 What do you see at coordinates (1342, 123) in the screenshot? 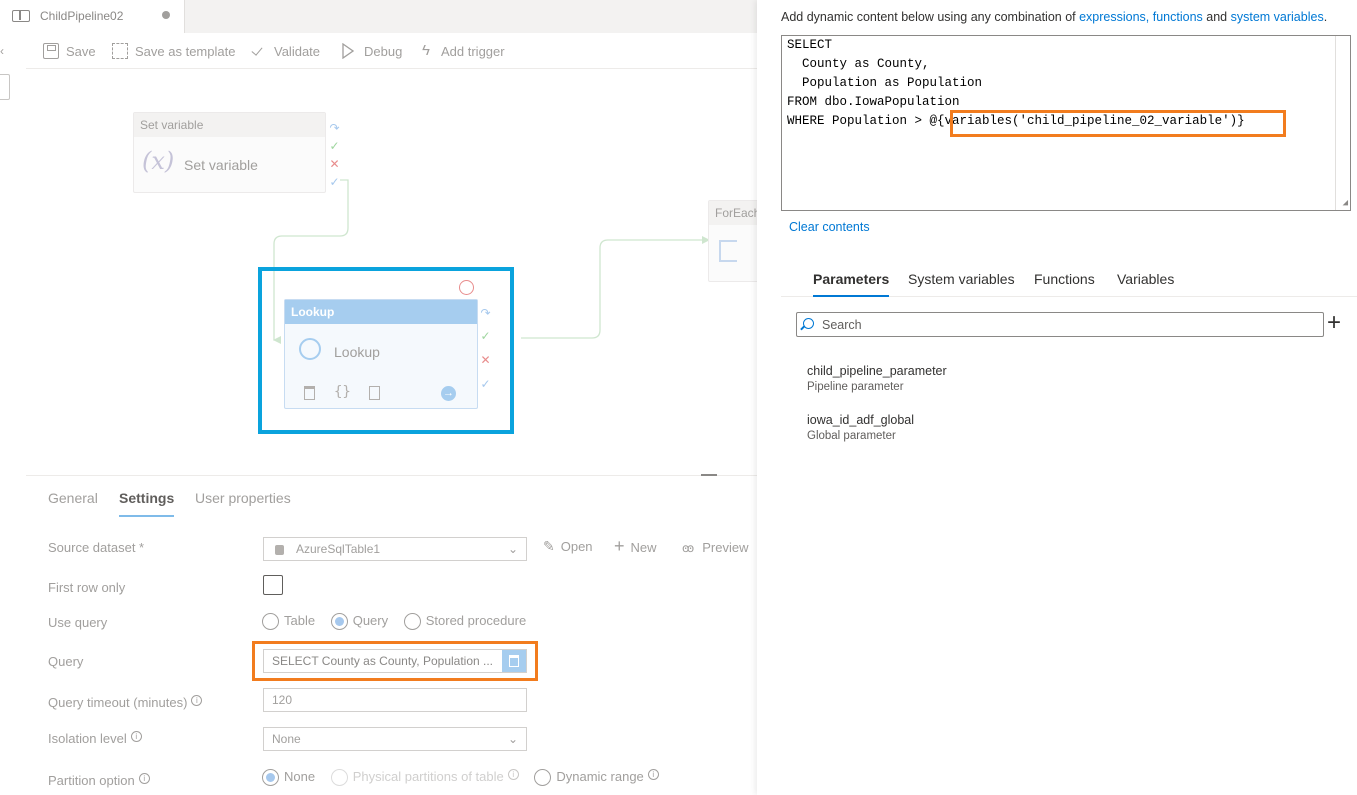
I see `editor-scrollbar` at bounding box center [1342, 123].